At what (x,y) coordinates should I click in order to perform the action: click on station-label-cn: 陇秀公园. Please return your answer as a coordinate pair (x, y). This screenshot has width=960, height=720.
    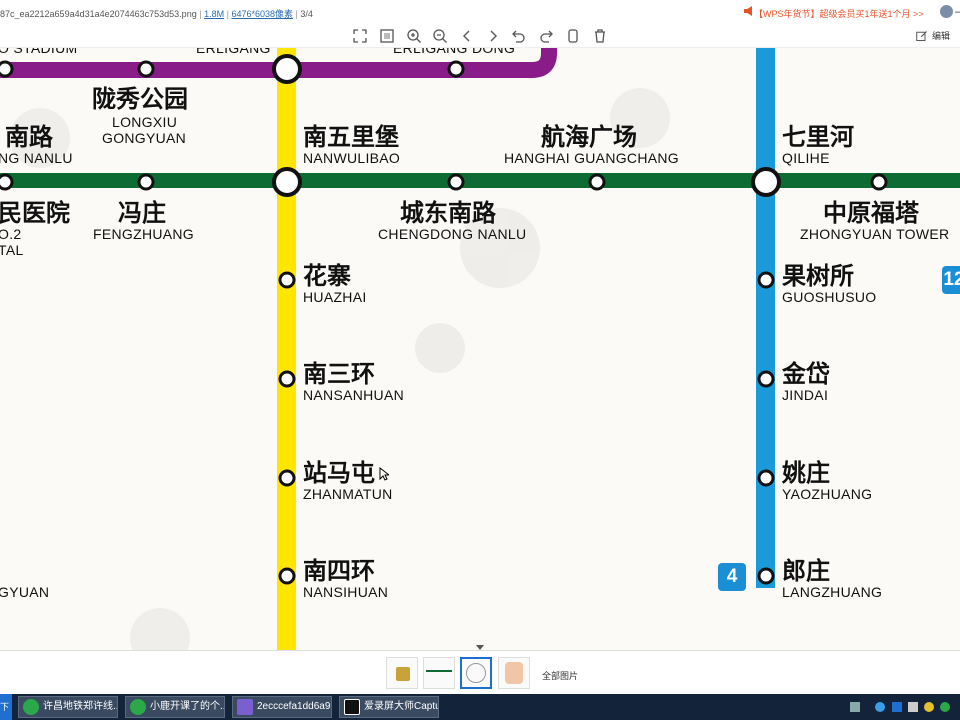
    Looking at the image, I should click on (140, 99).